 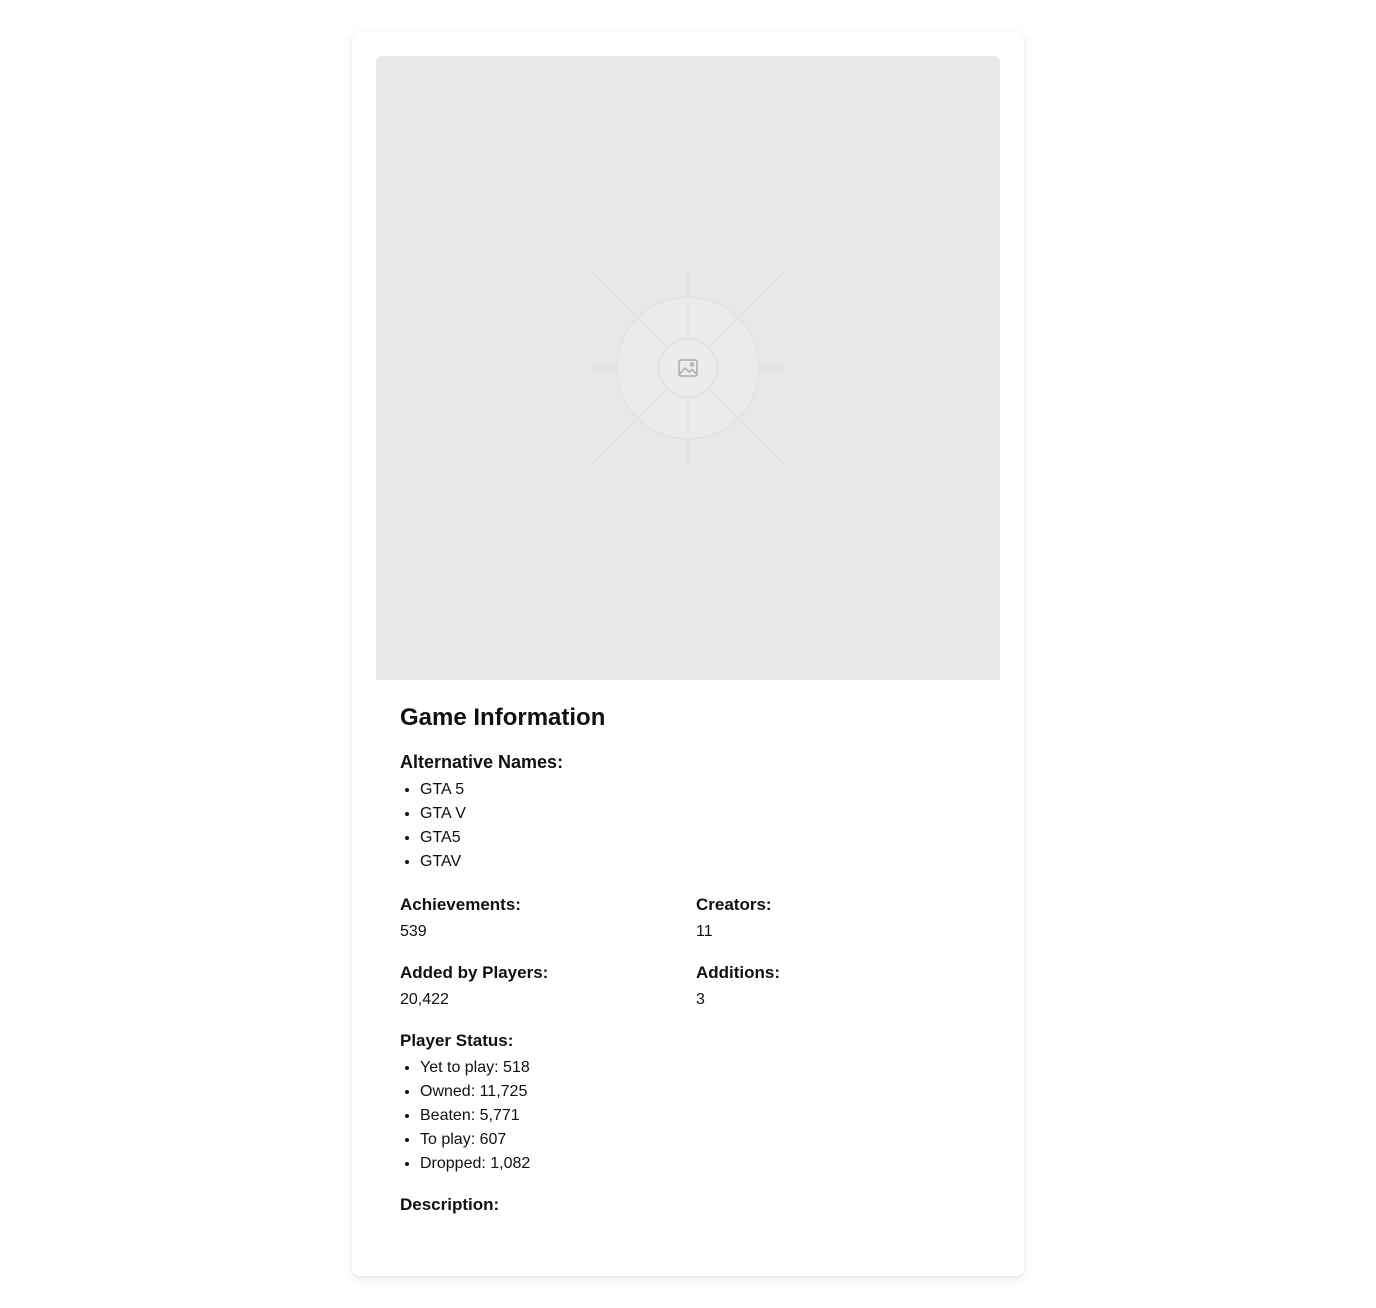 What do you see at coordinates (450, 1204) in the screenshot?
I see `description-label: Description:` at bounding box center [450, 1204].